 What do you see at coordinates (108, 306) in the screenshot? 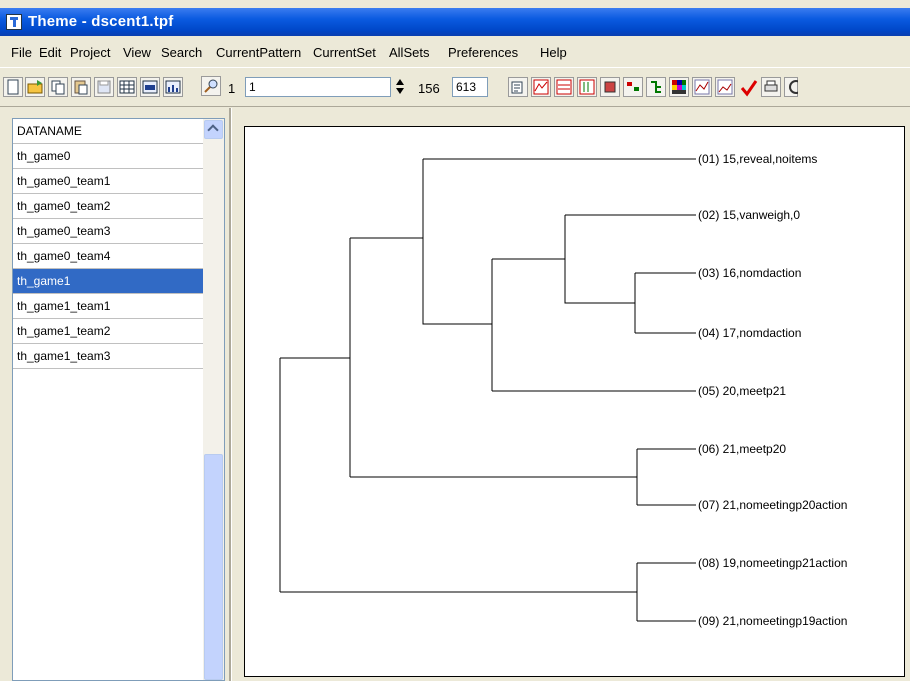
I see `list-item: th_game1_team1` at bounding box center [108, 306].